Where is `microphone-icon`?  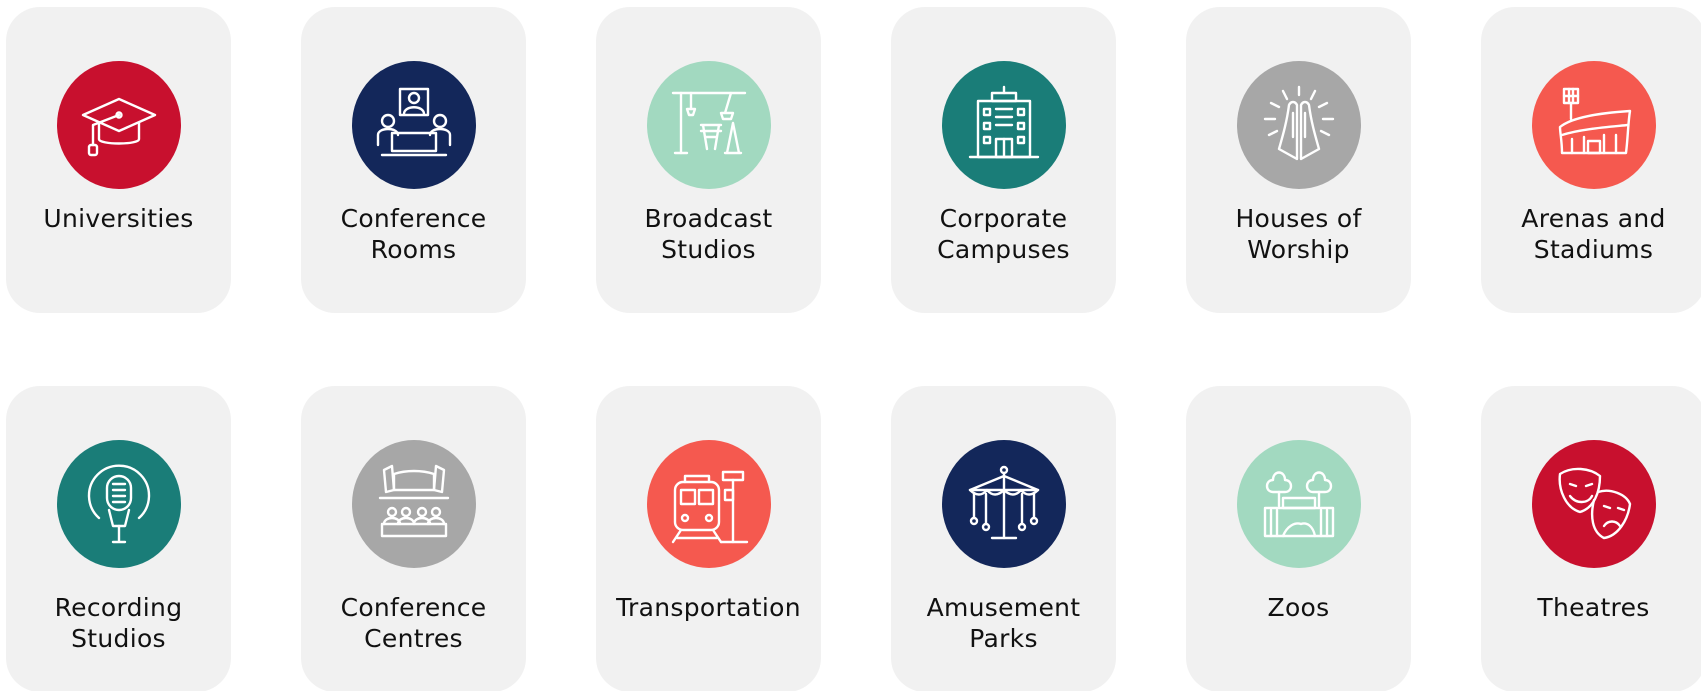
microphone-icon is located at coordinates (118, 504).